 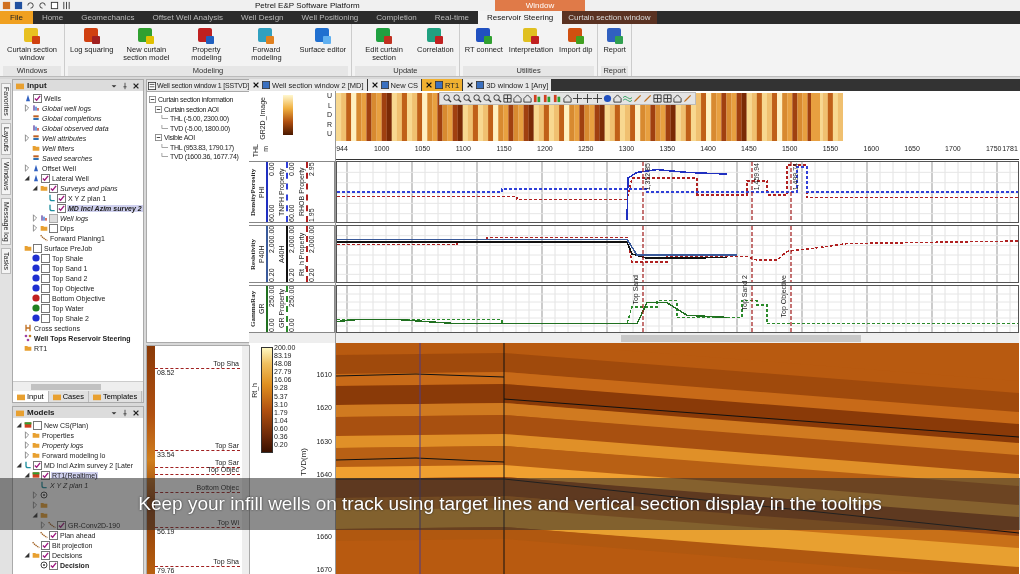 I want to click on columns-icon, so click(x=66, y=5).